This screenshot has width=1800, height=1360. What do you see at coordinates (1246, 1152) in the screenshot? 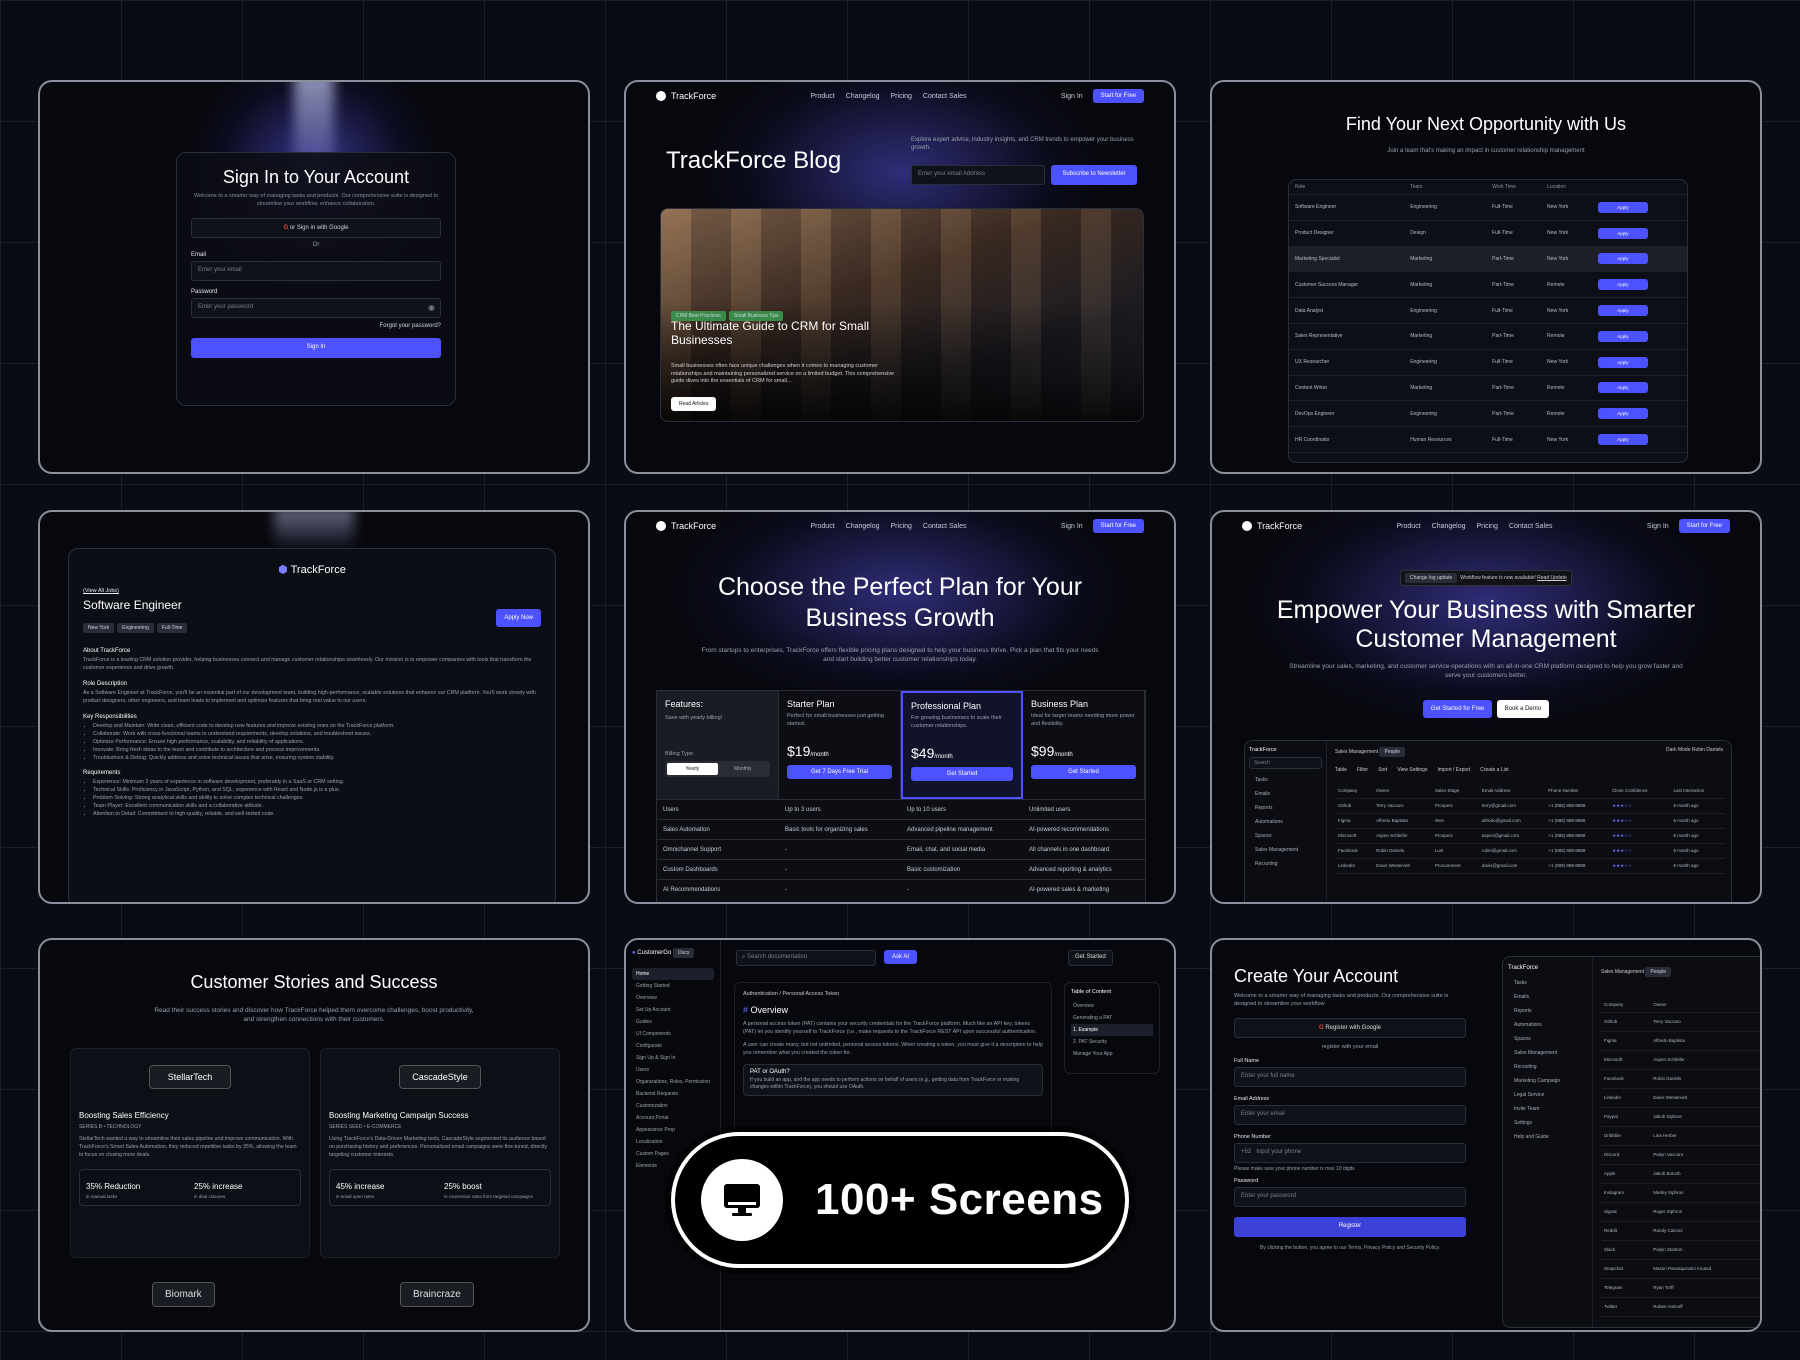
I see `country-code: +62` at bounding box center [1246, 1152].